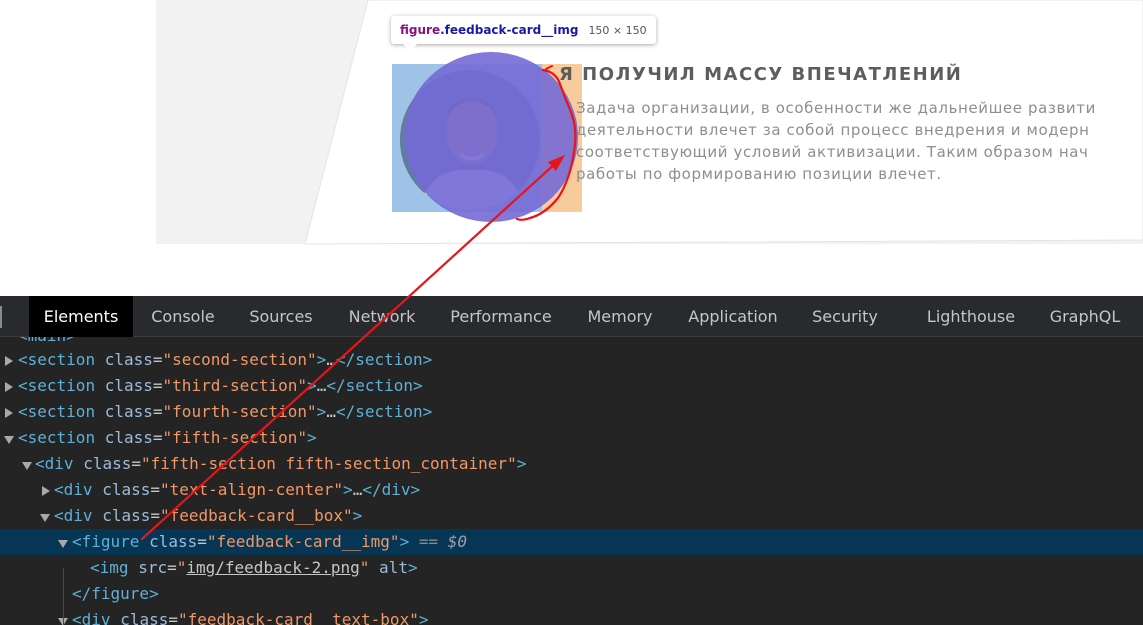  I want to click on dom-row: <div class="text-align-center">…</div>, so click(571, 490).